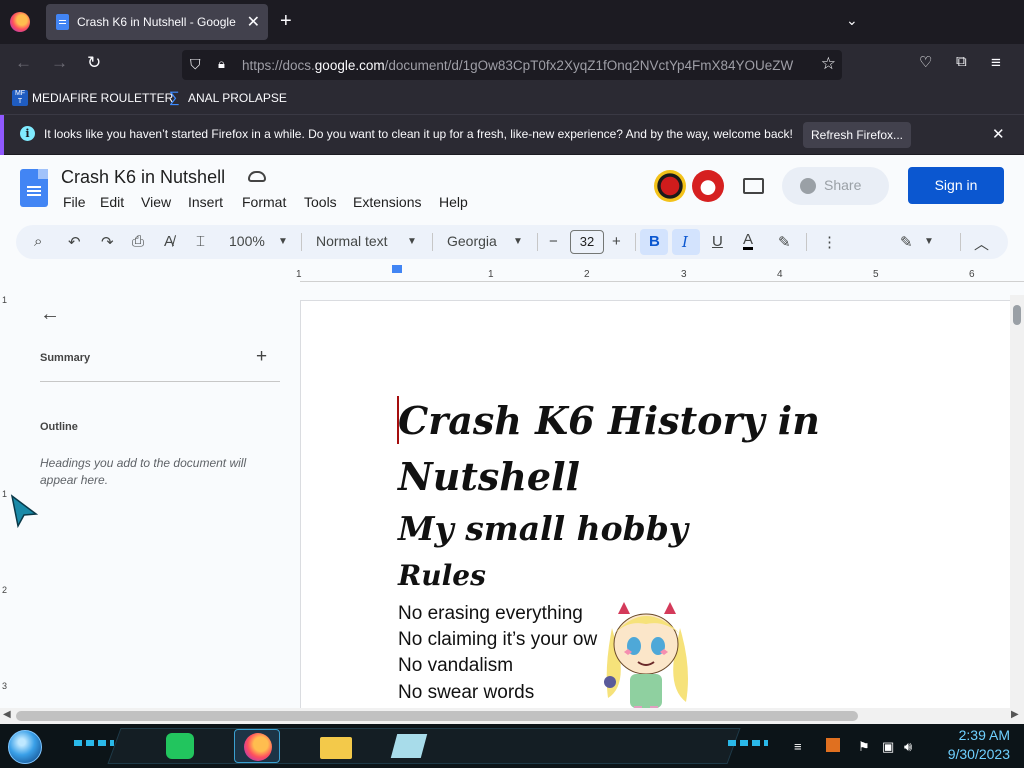  I want to click on show-hidden-icons: ≡, so click(798, 746).